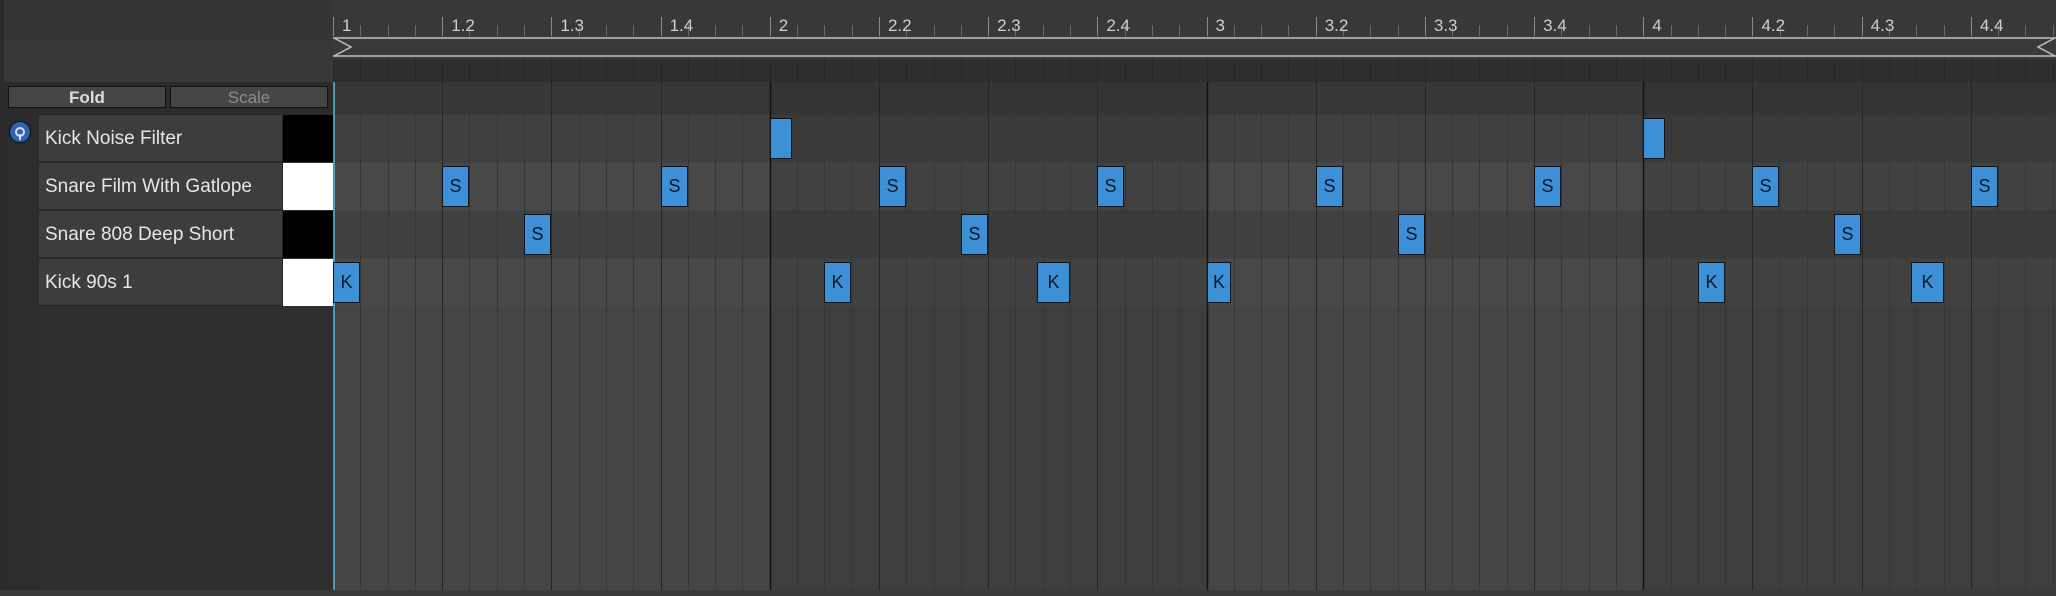 The image size is (2056, 596). I want to click on ruler-label: 3.2, so click(1337, 25).